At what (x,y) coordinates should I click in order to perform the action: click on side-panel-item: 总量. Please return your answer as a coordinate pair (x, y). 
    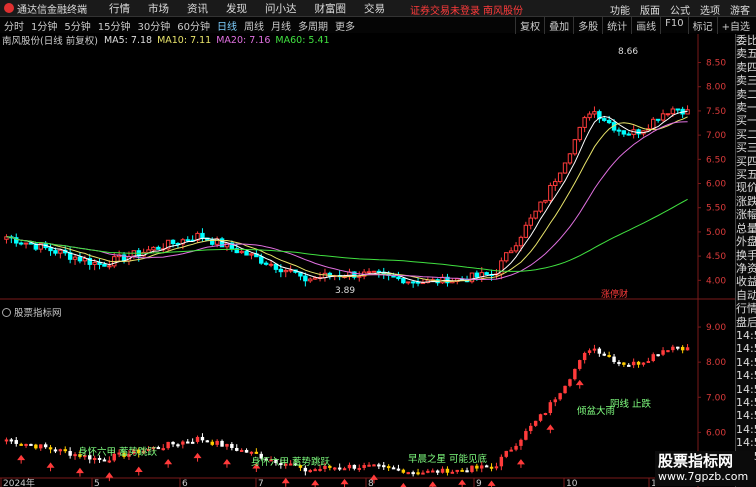
    Looking at the image, I should click on (746, 228).